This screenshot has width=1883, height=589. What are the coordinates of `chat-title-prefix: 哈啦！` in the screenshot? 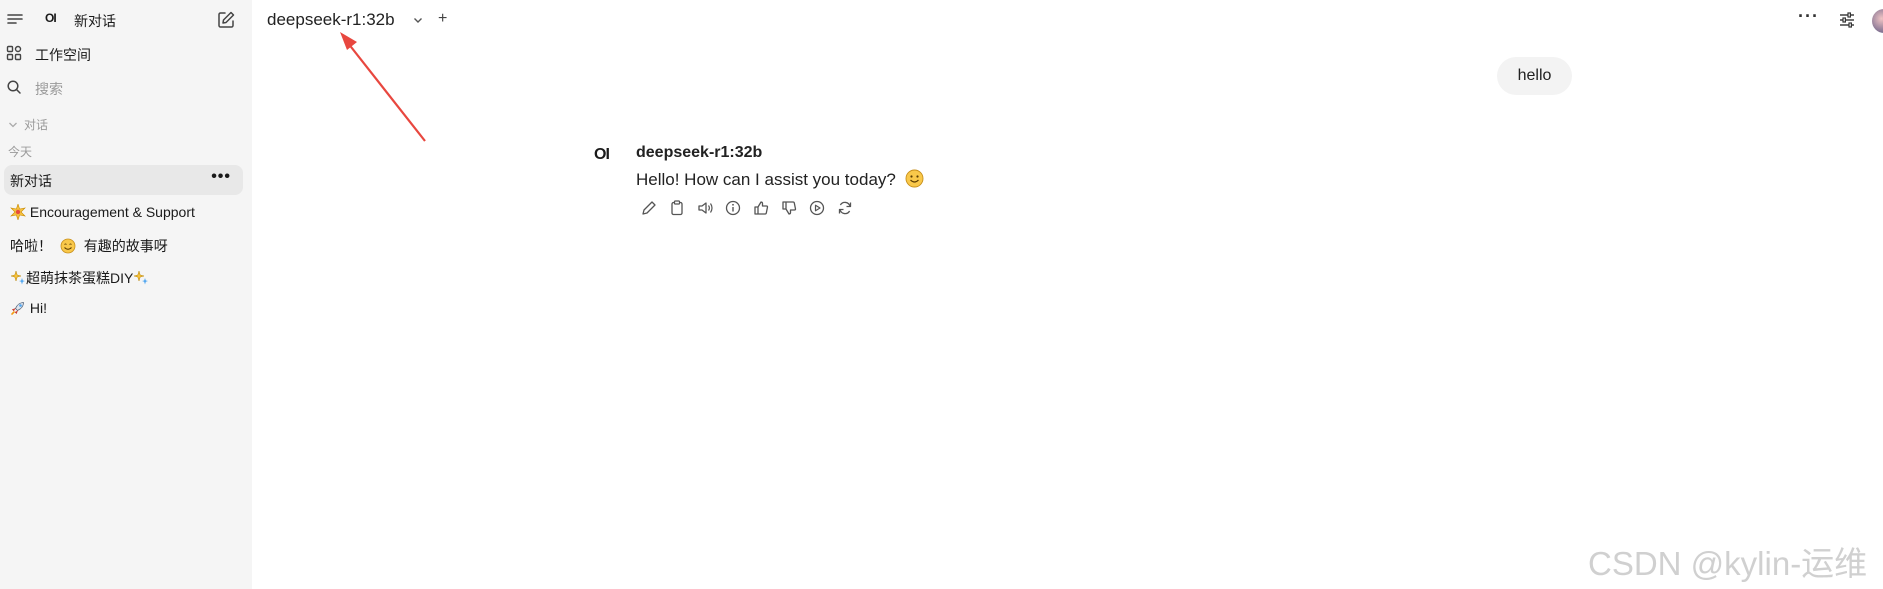 It's located at (31, 246).